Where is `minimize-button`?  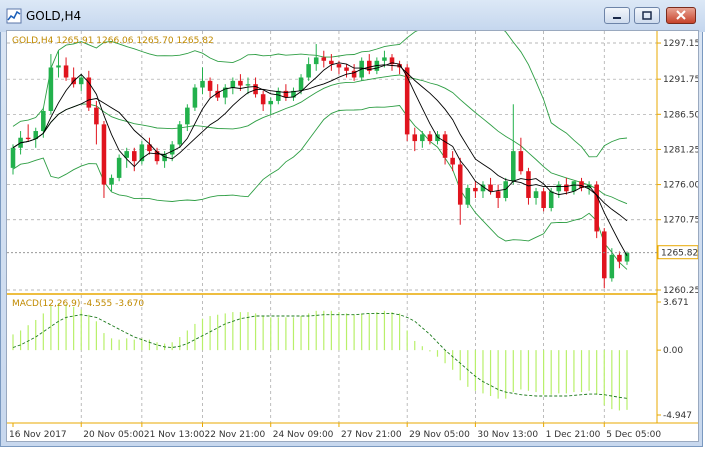
minimize-button is located at coordinates (617, 15).